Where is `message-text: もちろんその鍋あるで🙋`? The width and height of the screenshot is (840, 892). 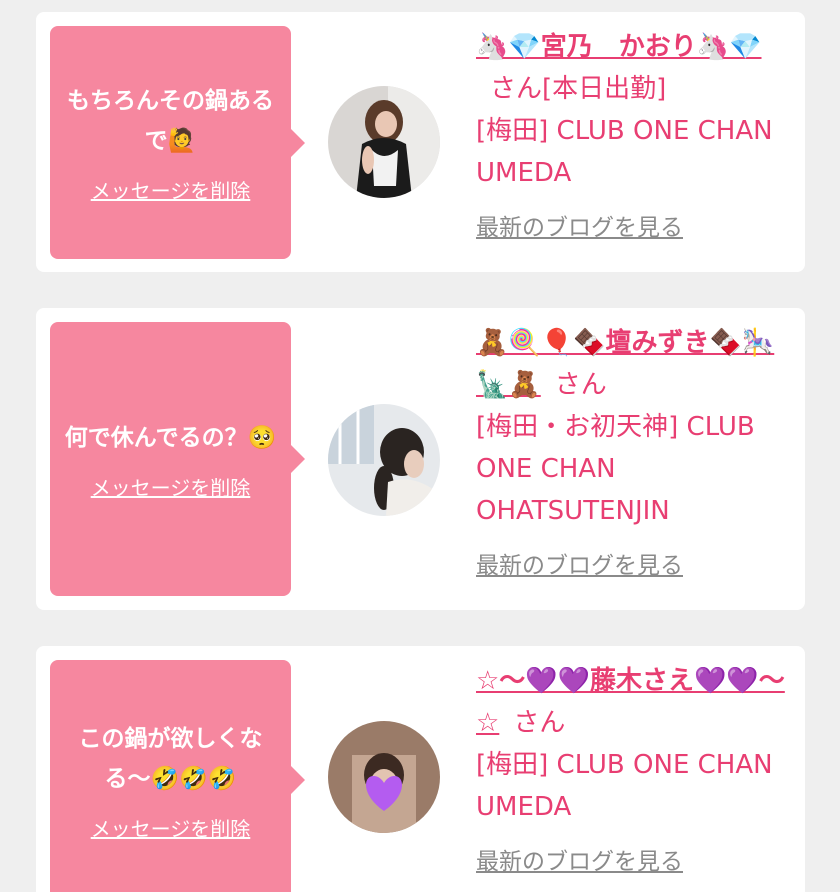
message-text: もちろんその鍋あるで🙋 is located at coordinates (170, 121).